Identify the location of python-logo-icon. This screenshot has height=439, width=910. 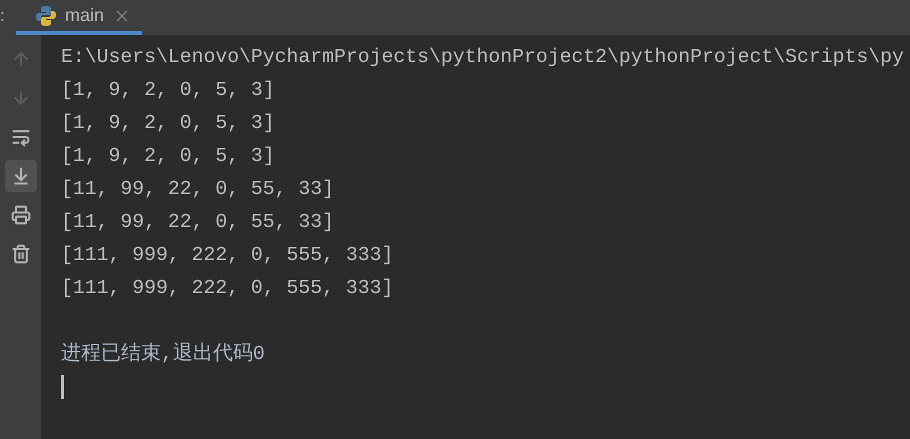
(46, 15).